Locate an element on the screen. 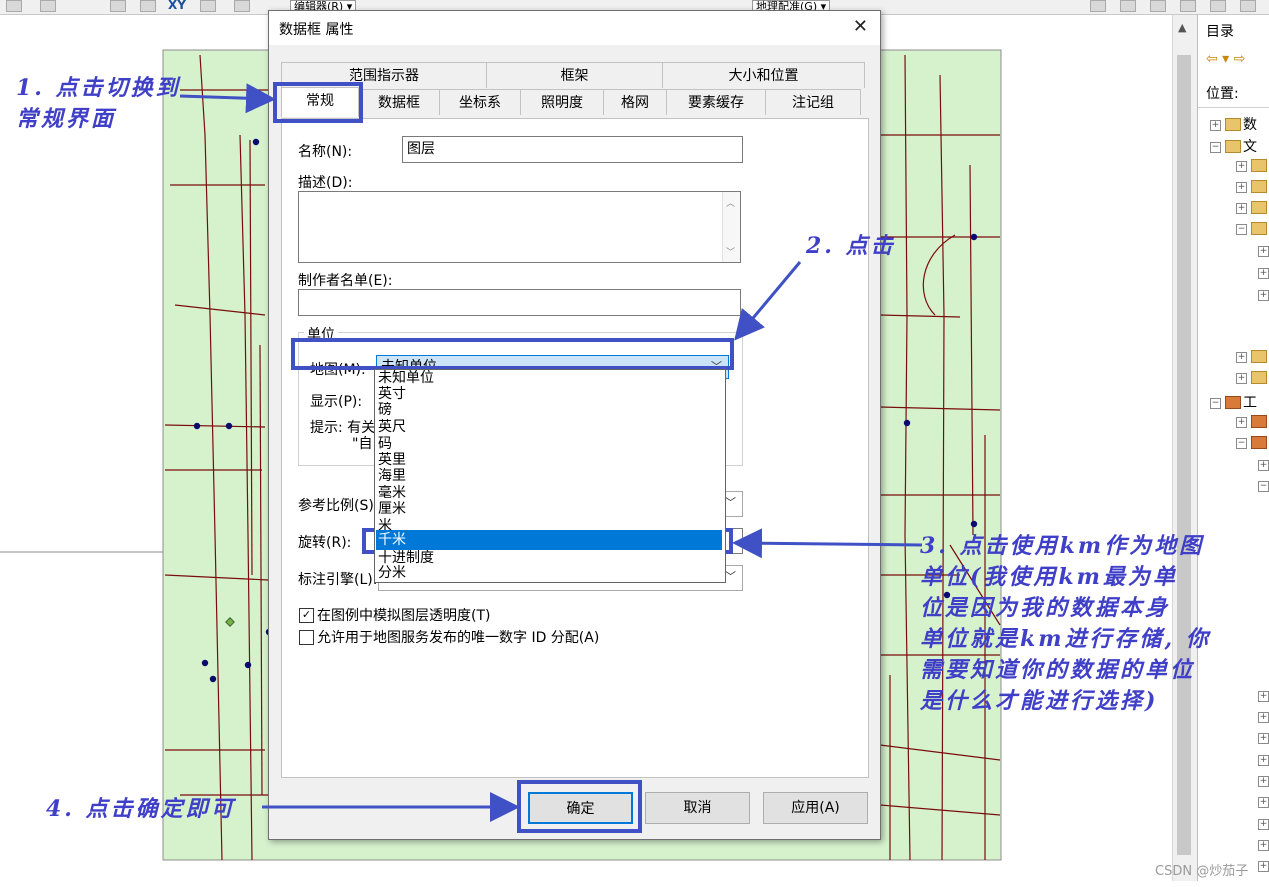 The height and width of the screenshot is (887, 1269). tab-annotation-groups: 注记组 is located at coordinates (813, 102).